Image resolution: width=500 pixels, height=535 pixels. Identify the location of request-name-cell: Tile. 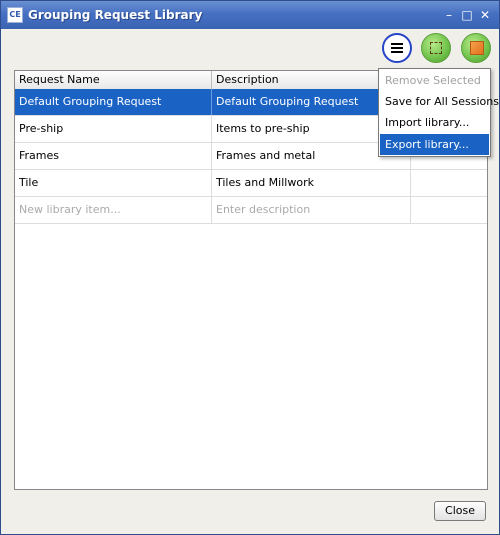
(113, 183).